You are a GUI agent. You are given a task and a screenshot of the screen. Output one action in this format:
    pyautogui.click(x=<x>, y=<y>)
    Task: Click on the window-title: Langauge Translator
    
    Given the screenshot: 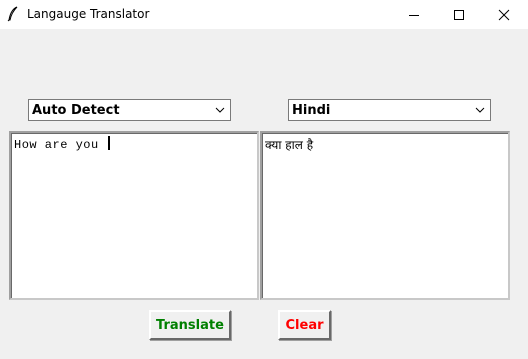 What is the action you would take?
    pyautogui.click(x=88, y=14)
    